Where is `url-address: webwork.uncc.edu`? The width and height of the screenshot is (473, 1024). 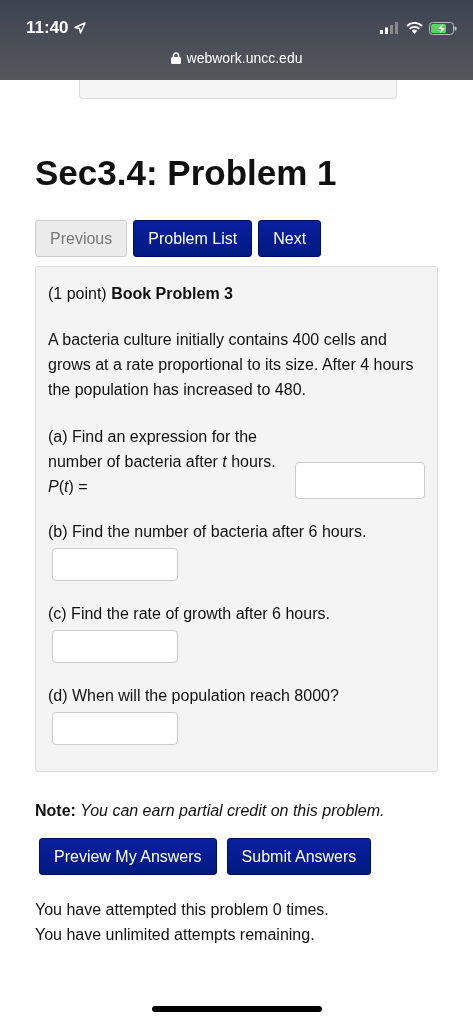
url-address: webwork.uncc.edu is located at coordinates (244, 58).